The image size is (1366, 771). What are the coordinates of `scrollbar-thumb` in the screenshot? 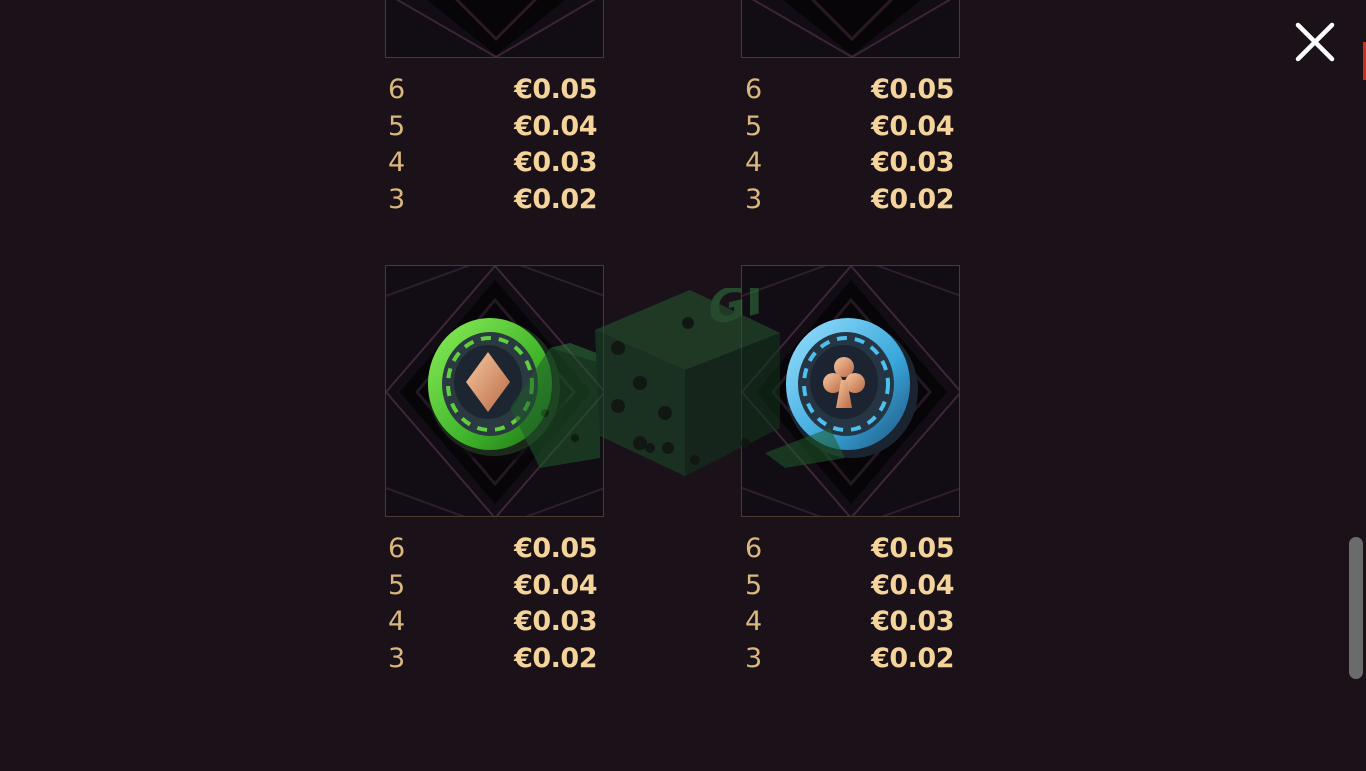 It's located at (1356, 608).